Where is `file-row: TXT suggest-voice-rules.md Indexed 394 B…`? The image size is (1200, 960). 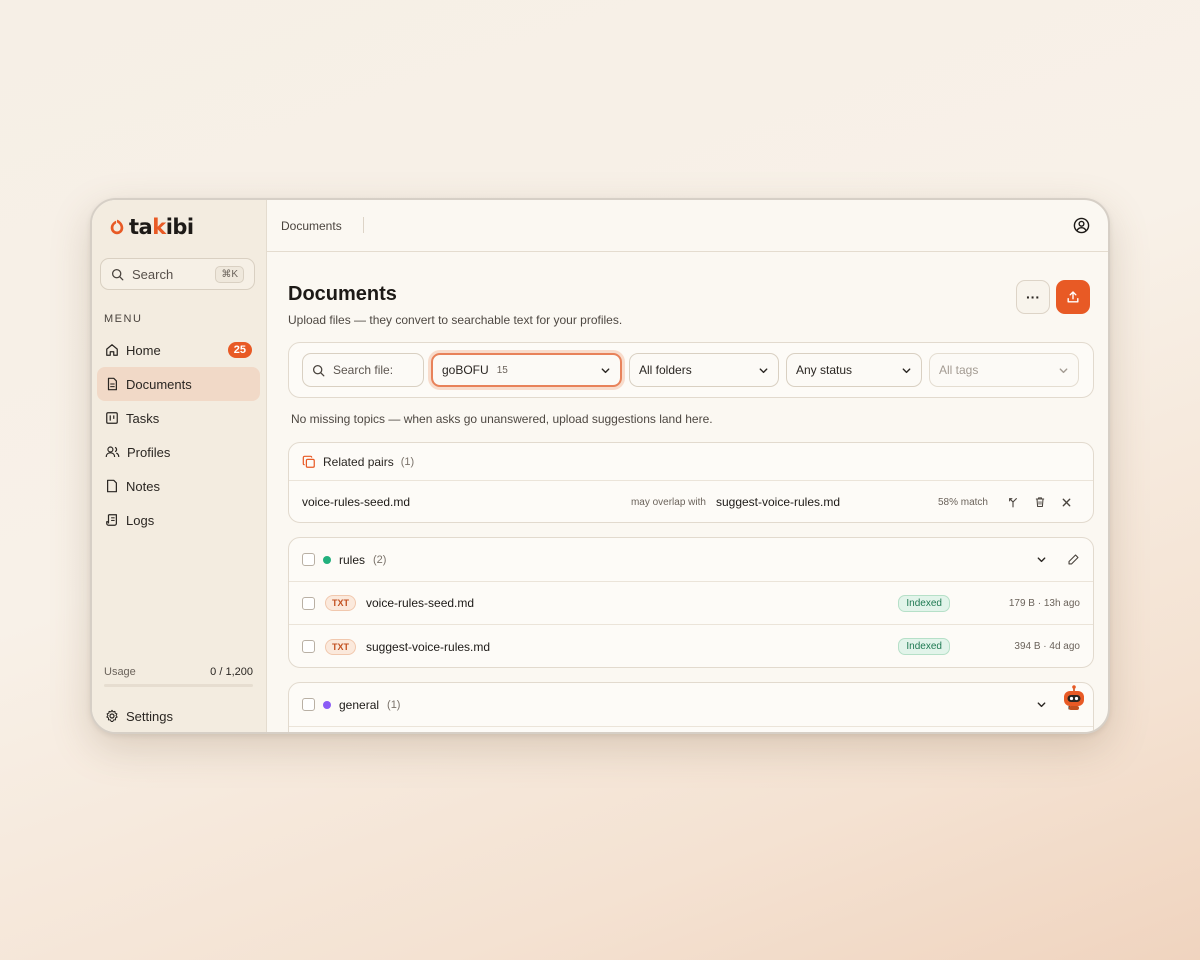 file-row: TXT suggest-voice-rules.md Indexed 394 B… is located at coordinates (691, 646).